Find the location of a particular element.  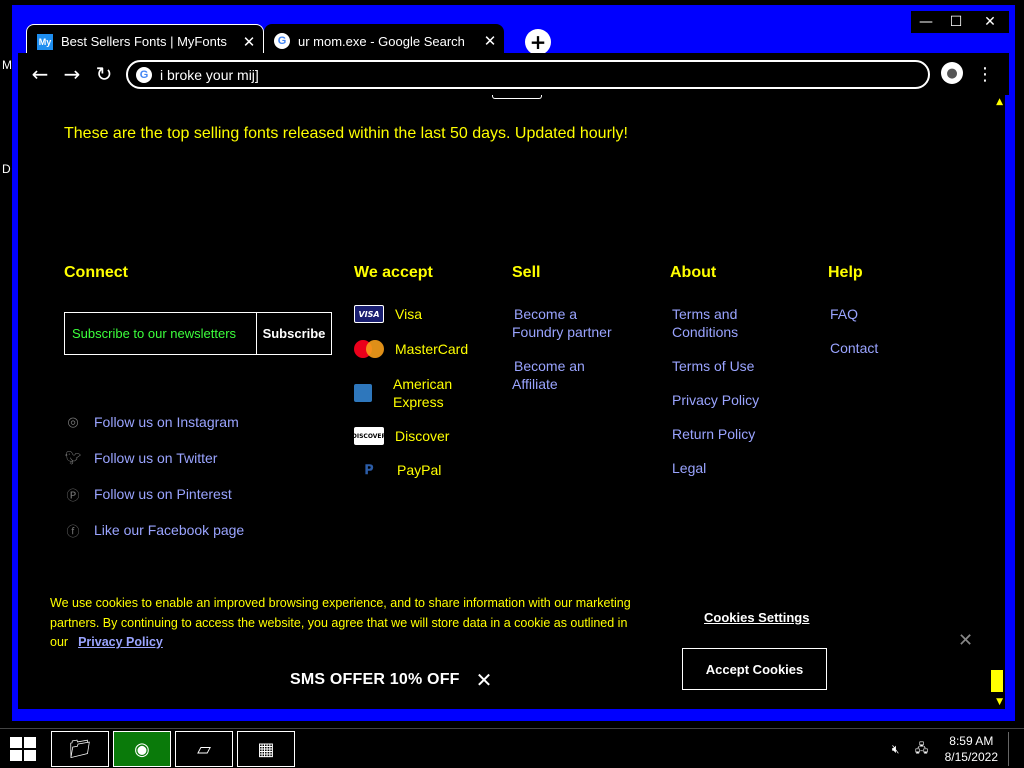

connect-heading: Connect is located at coordinates (96, 272).